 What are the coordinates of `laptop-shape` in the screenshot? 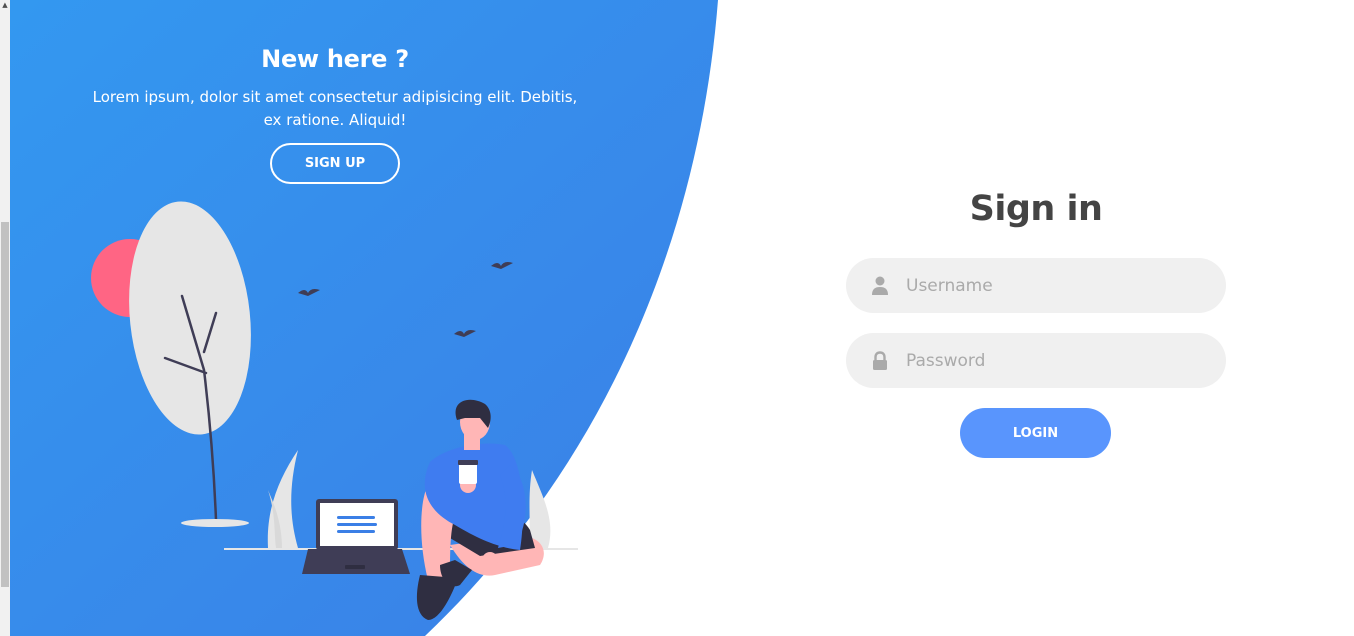 It's located at (356, 536).